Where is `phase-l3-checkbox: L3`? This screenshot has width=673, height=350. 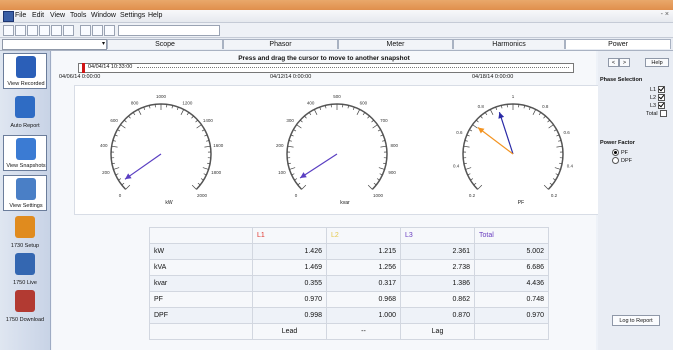
phase-l3-checkbox: L3 is located at coordinates (658, 105).